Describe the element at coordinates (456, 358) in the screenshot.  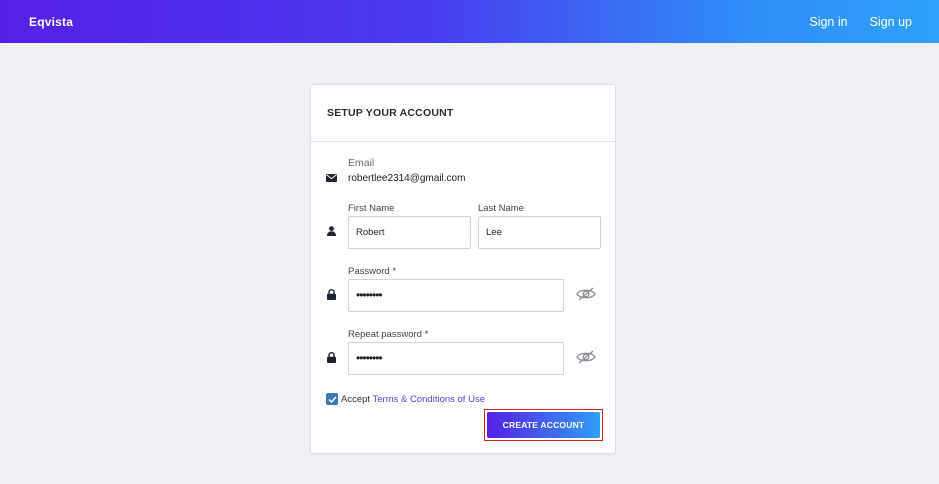
I see `repeat-password-input: ••••••••` at that location.